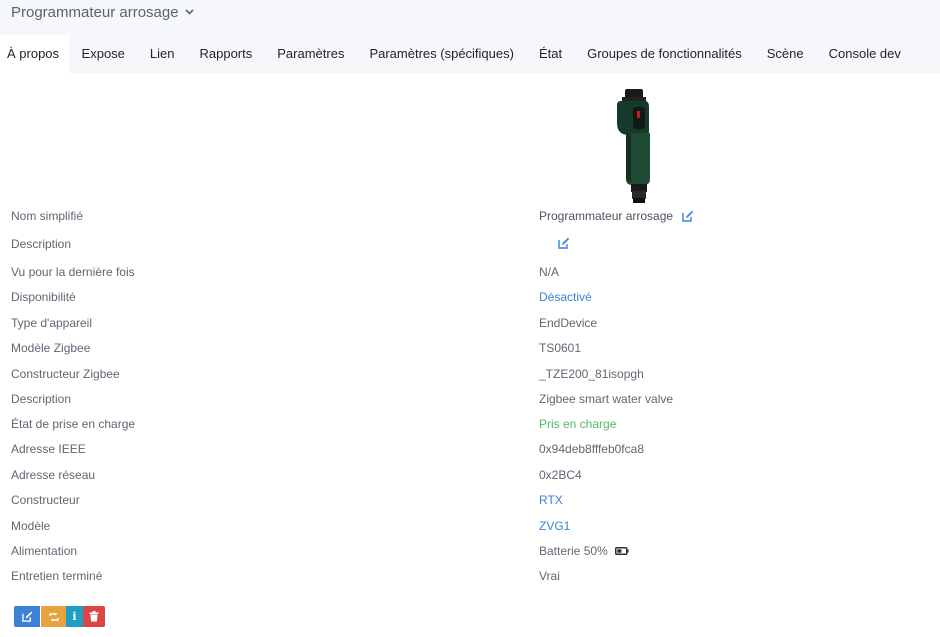 The image size is (940, 637). I want to click on detail-last-seen: Vu pour la dernière fois N/A, so click(470, 271).